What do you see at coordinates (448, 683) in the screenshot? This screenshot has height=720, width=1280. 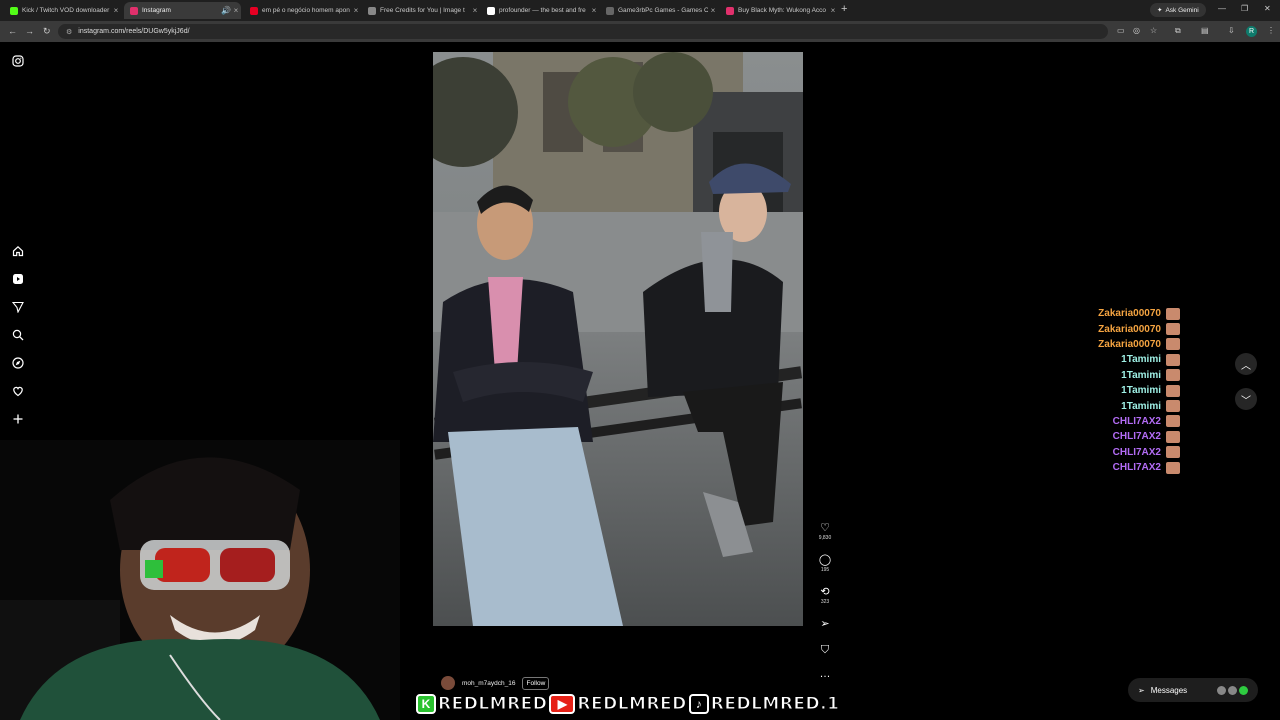 I see `author-avatar` at bounding box center [448, 683].